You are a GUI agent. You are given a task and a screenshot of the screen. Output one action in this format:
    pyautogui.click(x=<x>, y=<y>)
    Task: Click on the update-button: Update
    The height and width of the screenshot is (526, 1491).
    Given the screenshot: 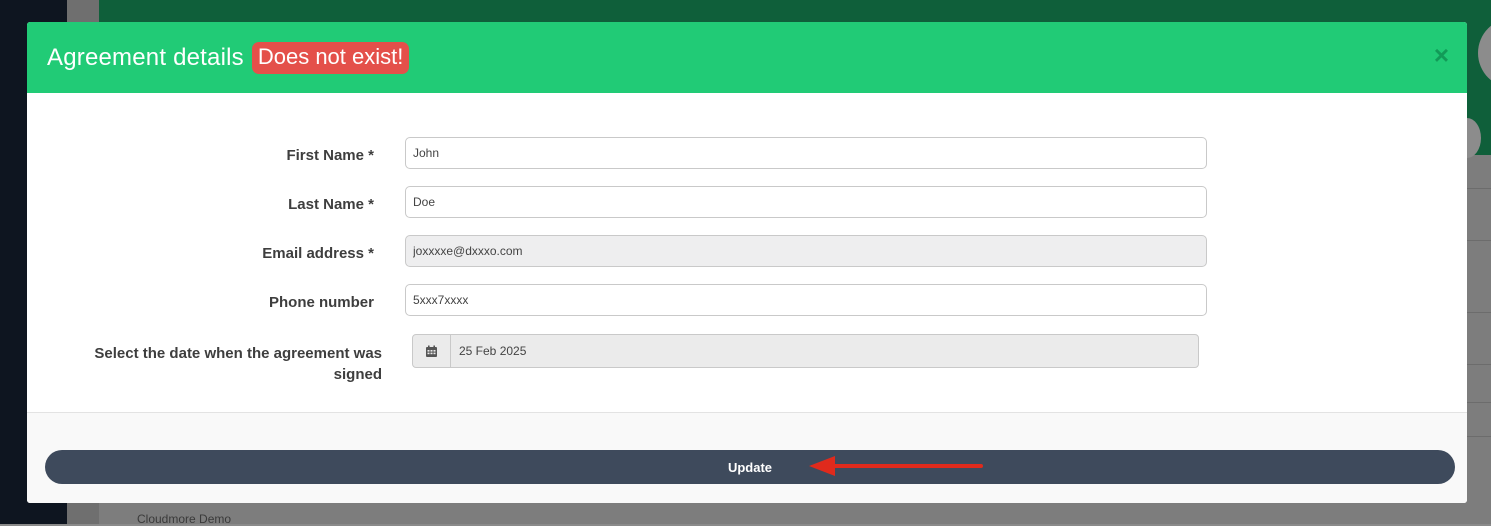 What is the action you would take?
    pyautogui.click(x=750, y=467)
    